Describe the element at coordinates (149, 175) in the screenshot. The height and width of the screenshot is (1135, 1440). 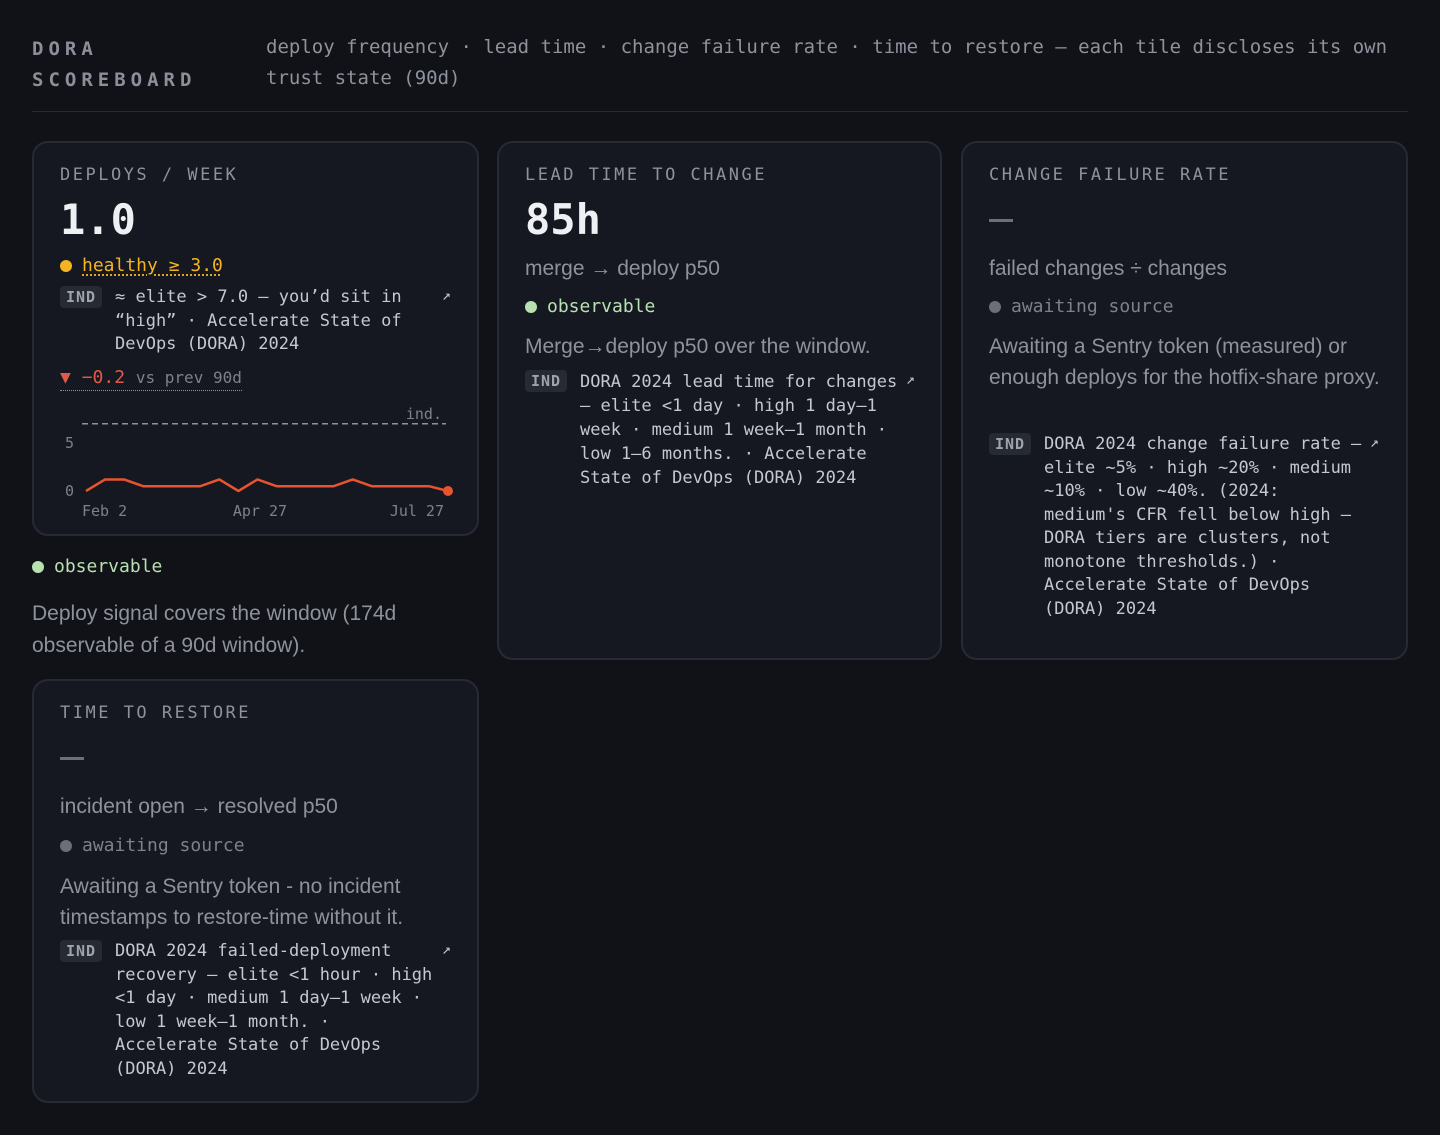
I see `deploys-label: DEPLOYS / WEEK` at that location.